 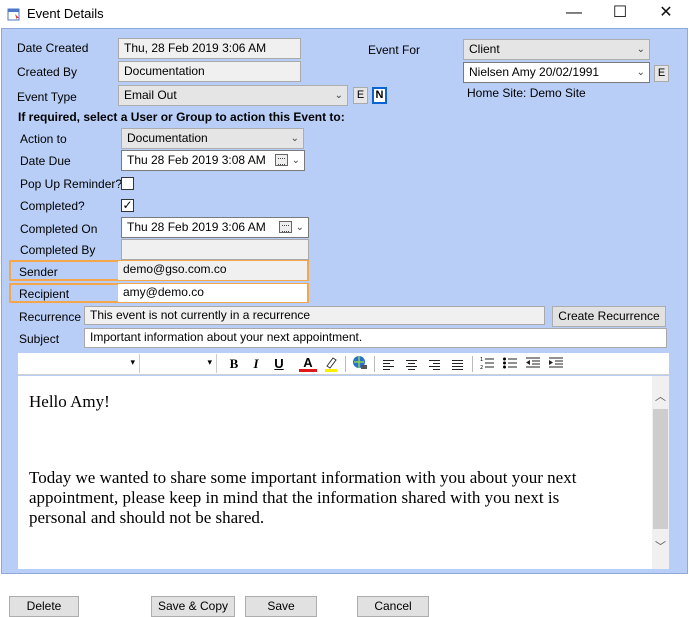 I want to click on editor-greeting: Hello Amy!, so click(x=69, y=401).